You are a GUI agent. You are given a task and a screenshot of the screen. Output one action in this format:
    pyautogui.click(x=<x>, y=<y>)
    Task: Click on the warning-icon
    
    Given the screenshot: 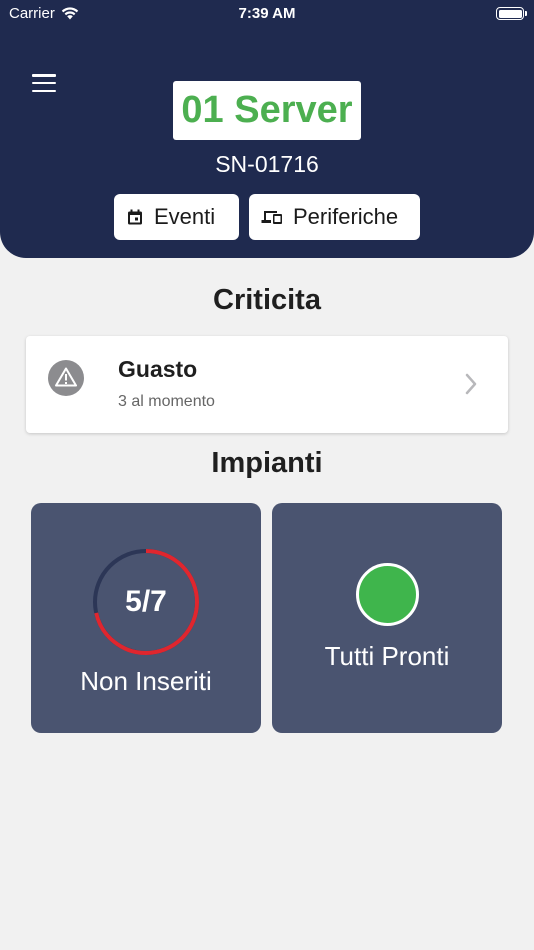 What is the action you would take?
    pyautogui.click(x=66, y=378)
    